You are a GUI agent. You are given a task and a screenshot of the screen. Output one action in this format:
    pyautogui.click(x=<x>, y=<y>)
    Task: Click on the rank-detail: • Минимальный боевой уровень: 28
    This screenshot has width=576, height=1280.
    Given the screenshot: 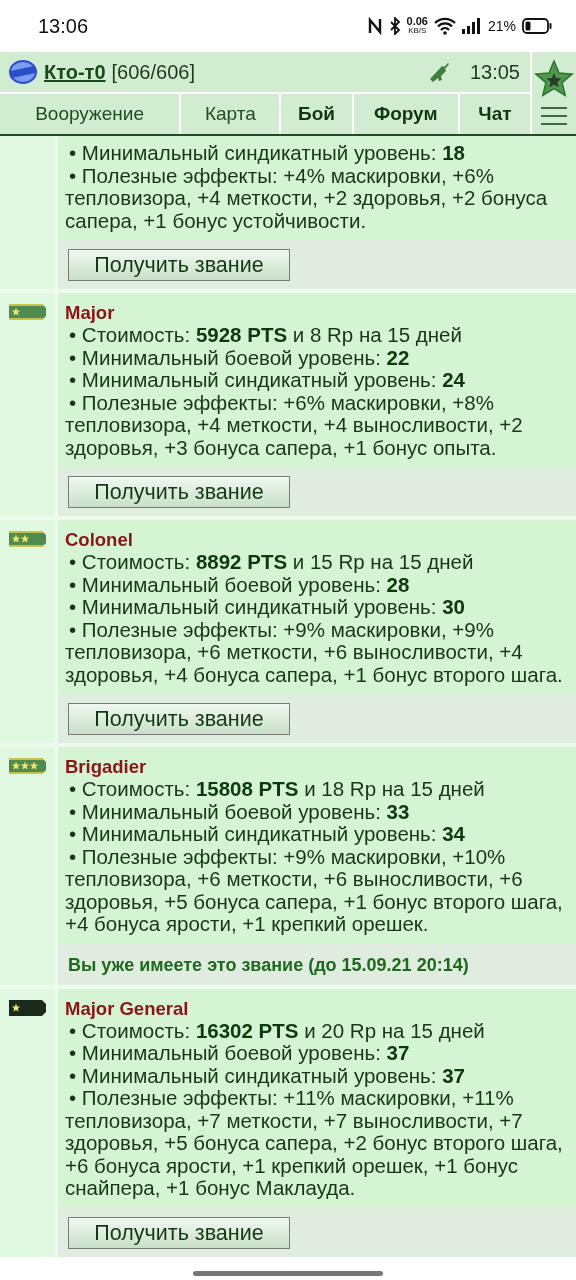 What is the action you would take?
    pyautogui.click(x=239, y=584)
    